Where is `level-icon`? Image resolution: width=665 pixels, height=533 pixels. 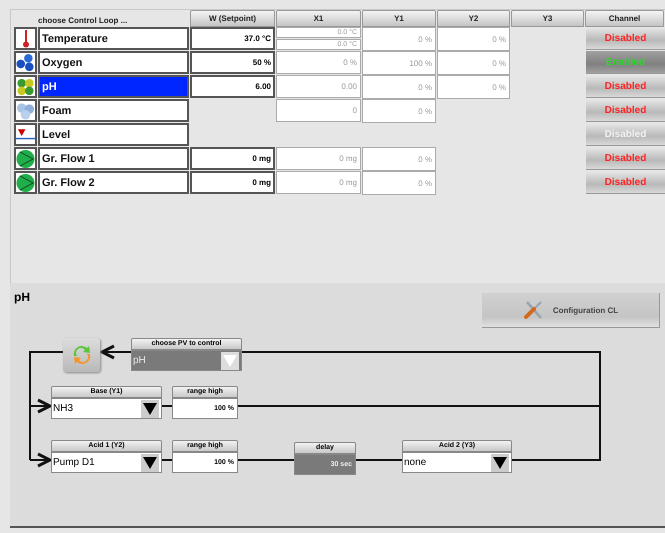
level-icon is located at coordinates (25, 134).